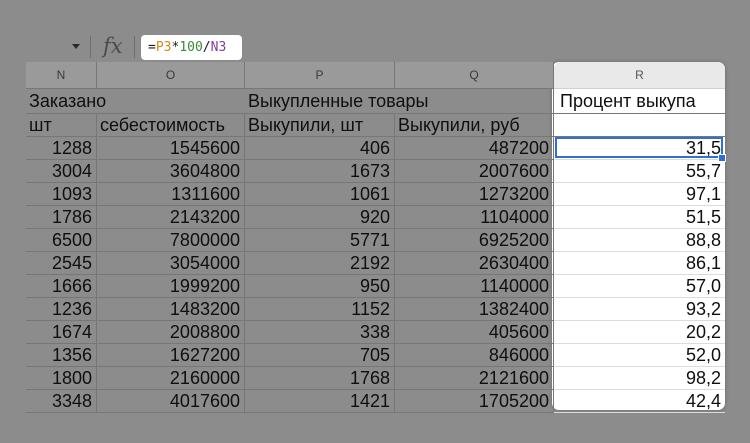  What do you see at coordinates (171, 217) in the screenshot?
I see `cell-o: 2143200` at bounding box center [171, 217].